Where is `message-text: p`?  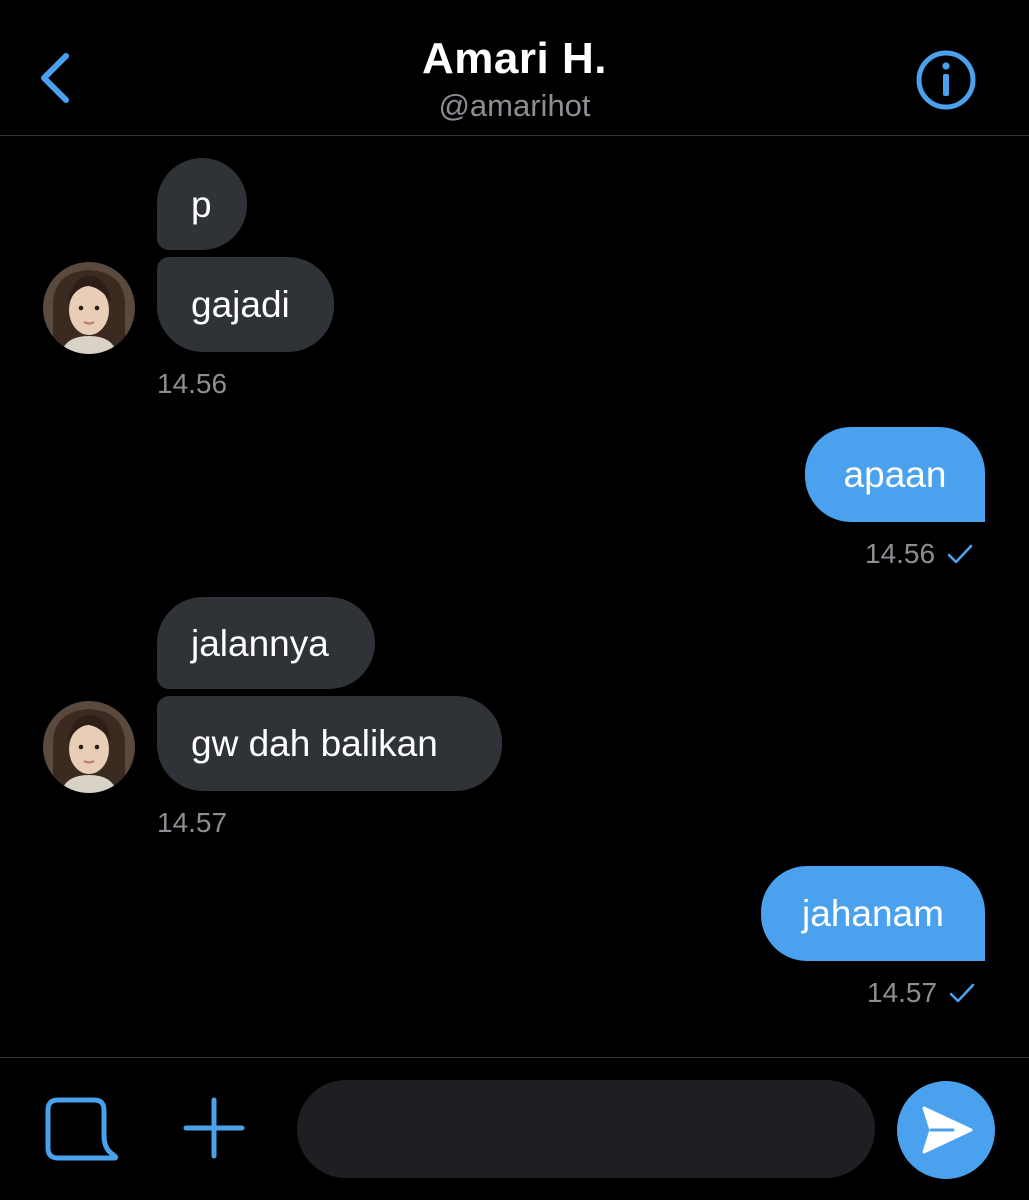 message-text: p is located at coordinates (201, 204).